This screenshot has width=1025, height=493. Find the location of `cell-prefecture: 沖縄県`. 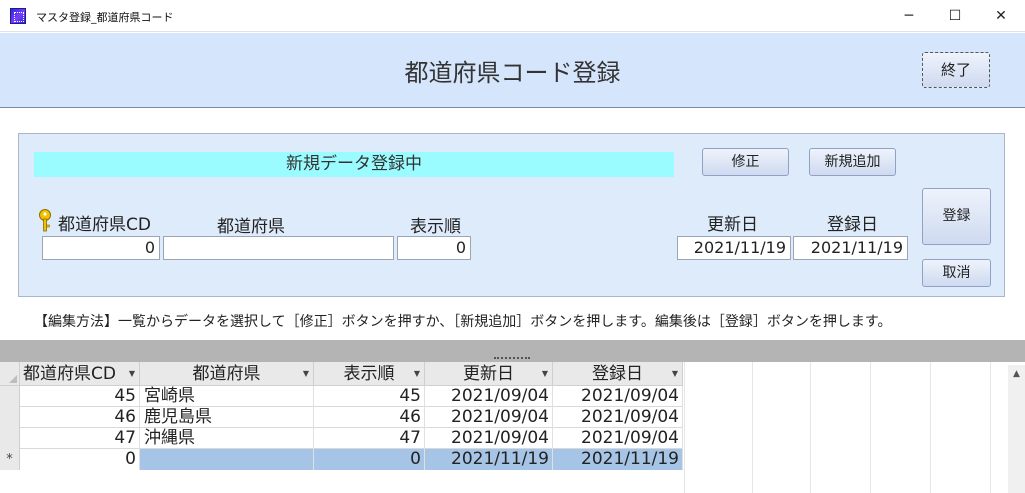

cell-prefecture: 沖縄県 is located at coordinates (227, 438).